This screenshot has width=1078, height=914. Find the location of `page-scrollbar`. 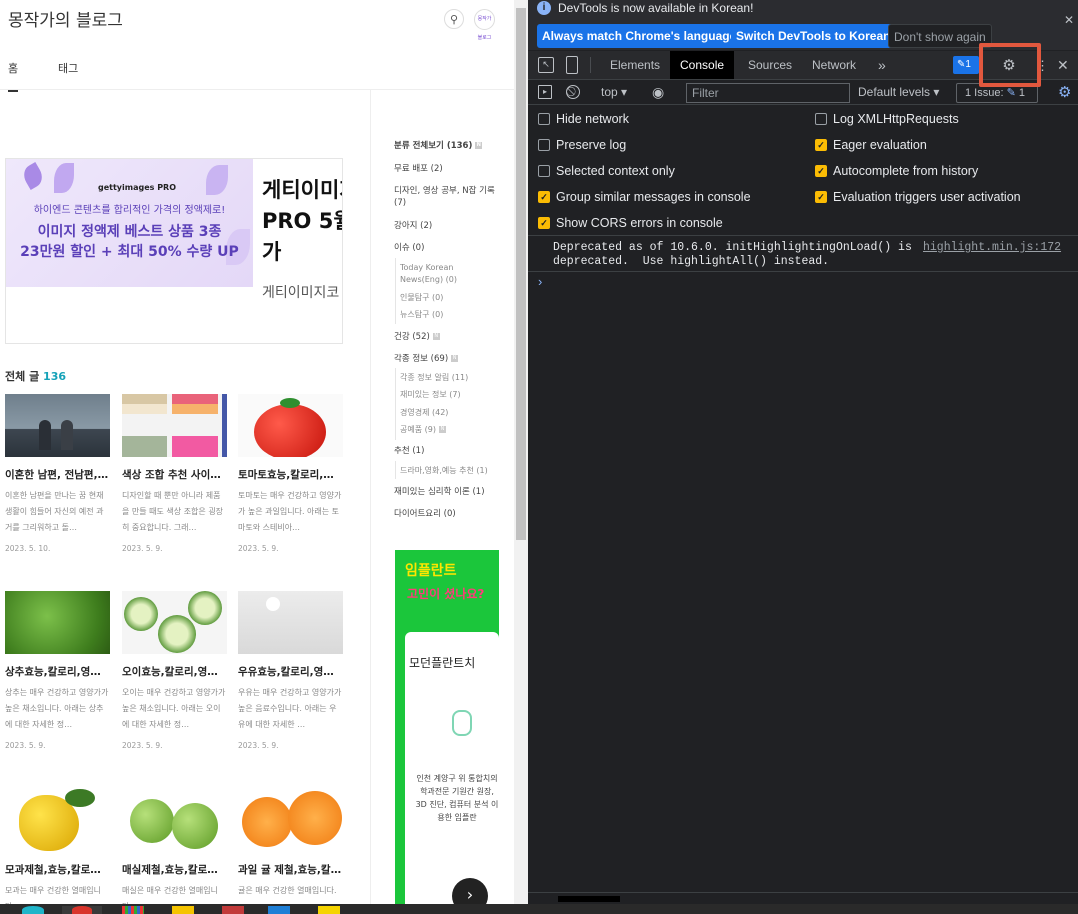

page-scrollbar is located at coordinates (521, 457).